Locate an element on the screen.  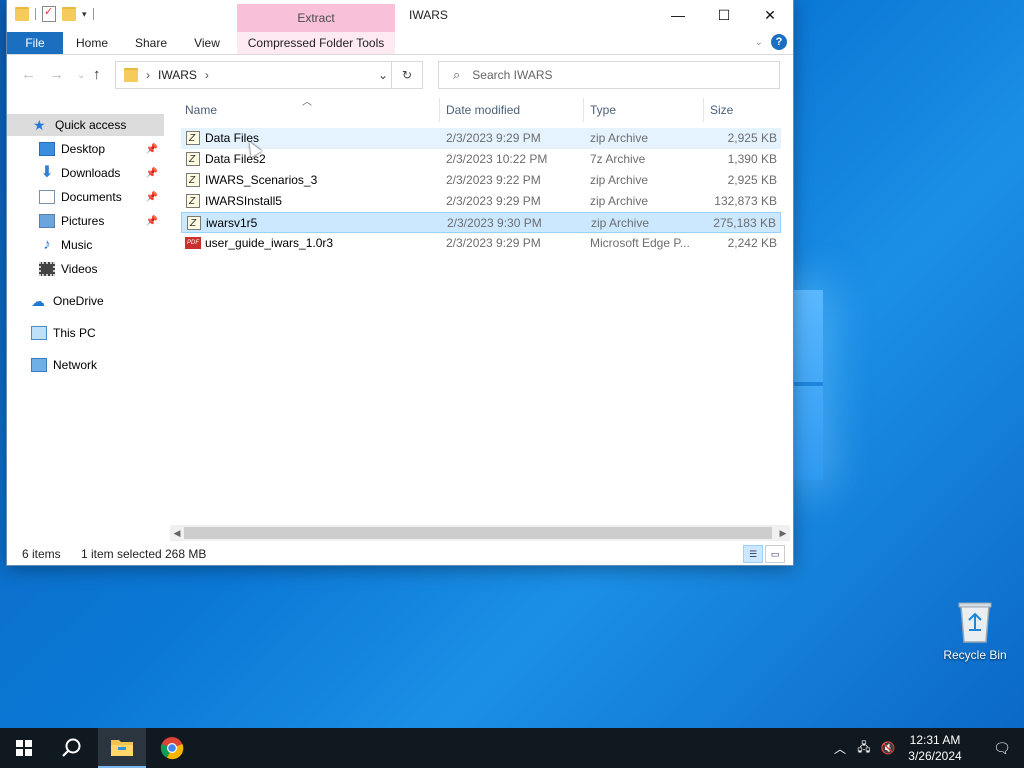
address-dropdown-icon: ⌄ is located at coordinates (383, 75).